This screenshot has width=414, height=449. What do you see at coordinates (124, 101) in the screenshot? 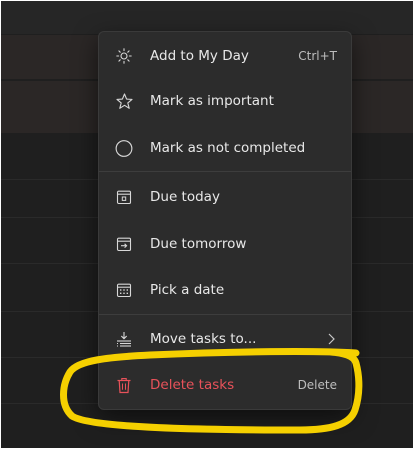
I see `star-icon` at bounding box center [124, 101].